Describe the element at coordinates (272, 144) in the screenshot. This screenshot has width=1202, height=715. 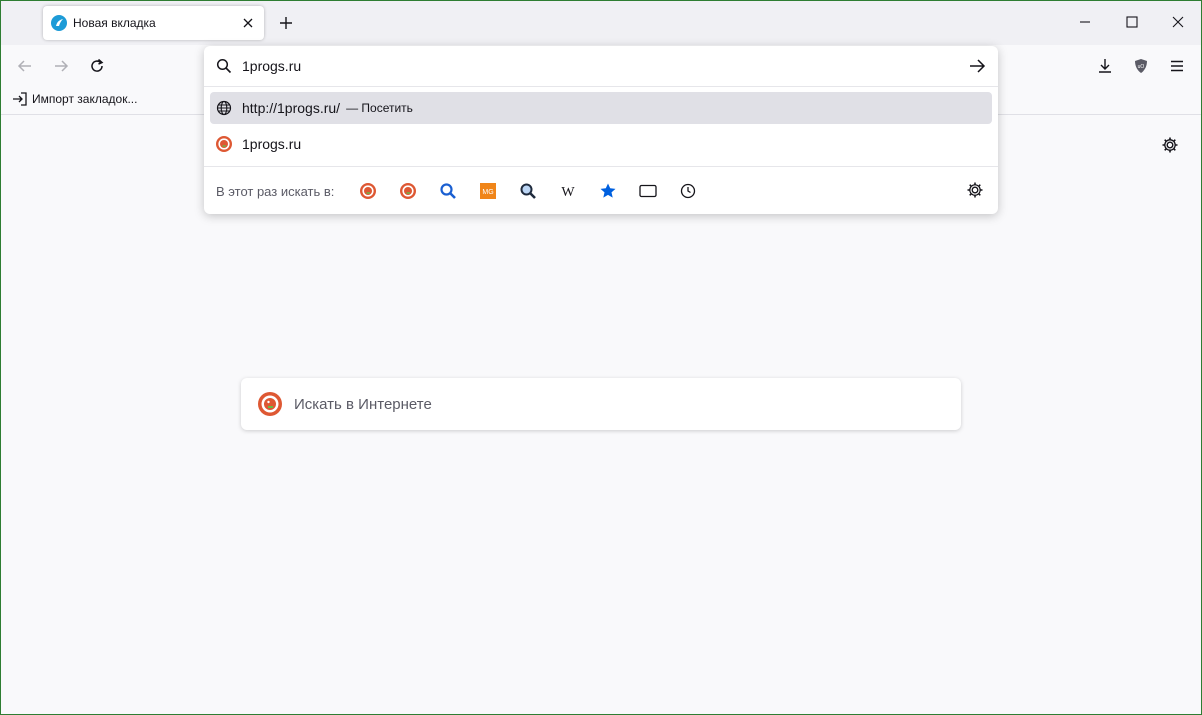
I see `suggestion-text: 1progs.ru` at that location.